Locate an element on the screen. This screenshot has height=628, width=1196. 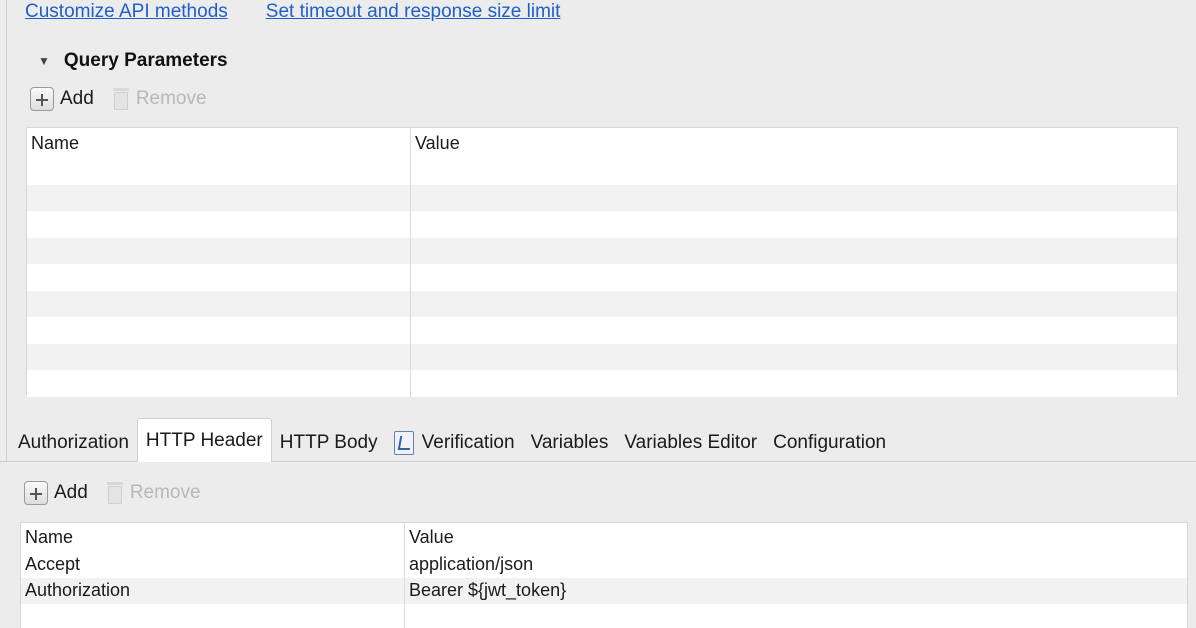
table-row: Accept application/json is located at coordinates (604, 564).